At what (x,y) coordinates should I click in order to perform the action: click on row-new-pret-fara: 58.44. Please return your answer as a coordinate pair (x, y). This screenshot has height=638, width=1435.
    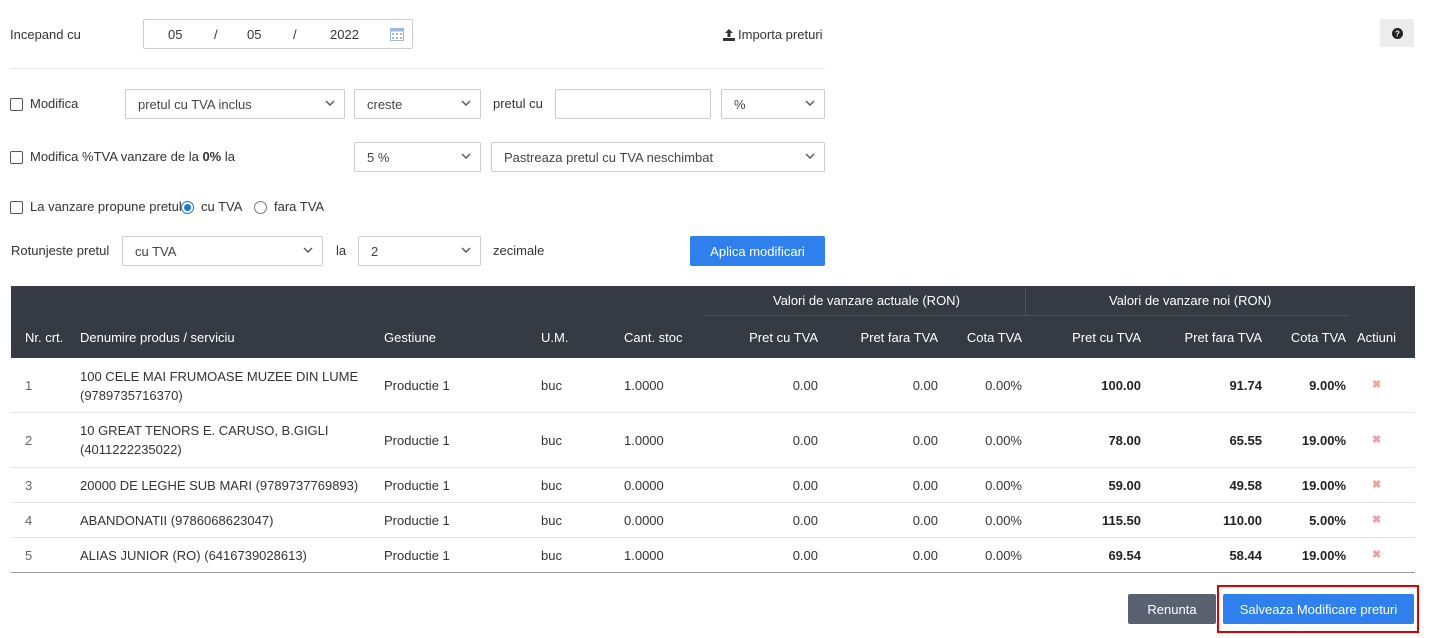
    Looking at the image, I should click on (1245, 555).